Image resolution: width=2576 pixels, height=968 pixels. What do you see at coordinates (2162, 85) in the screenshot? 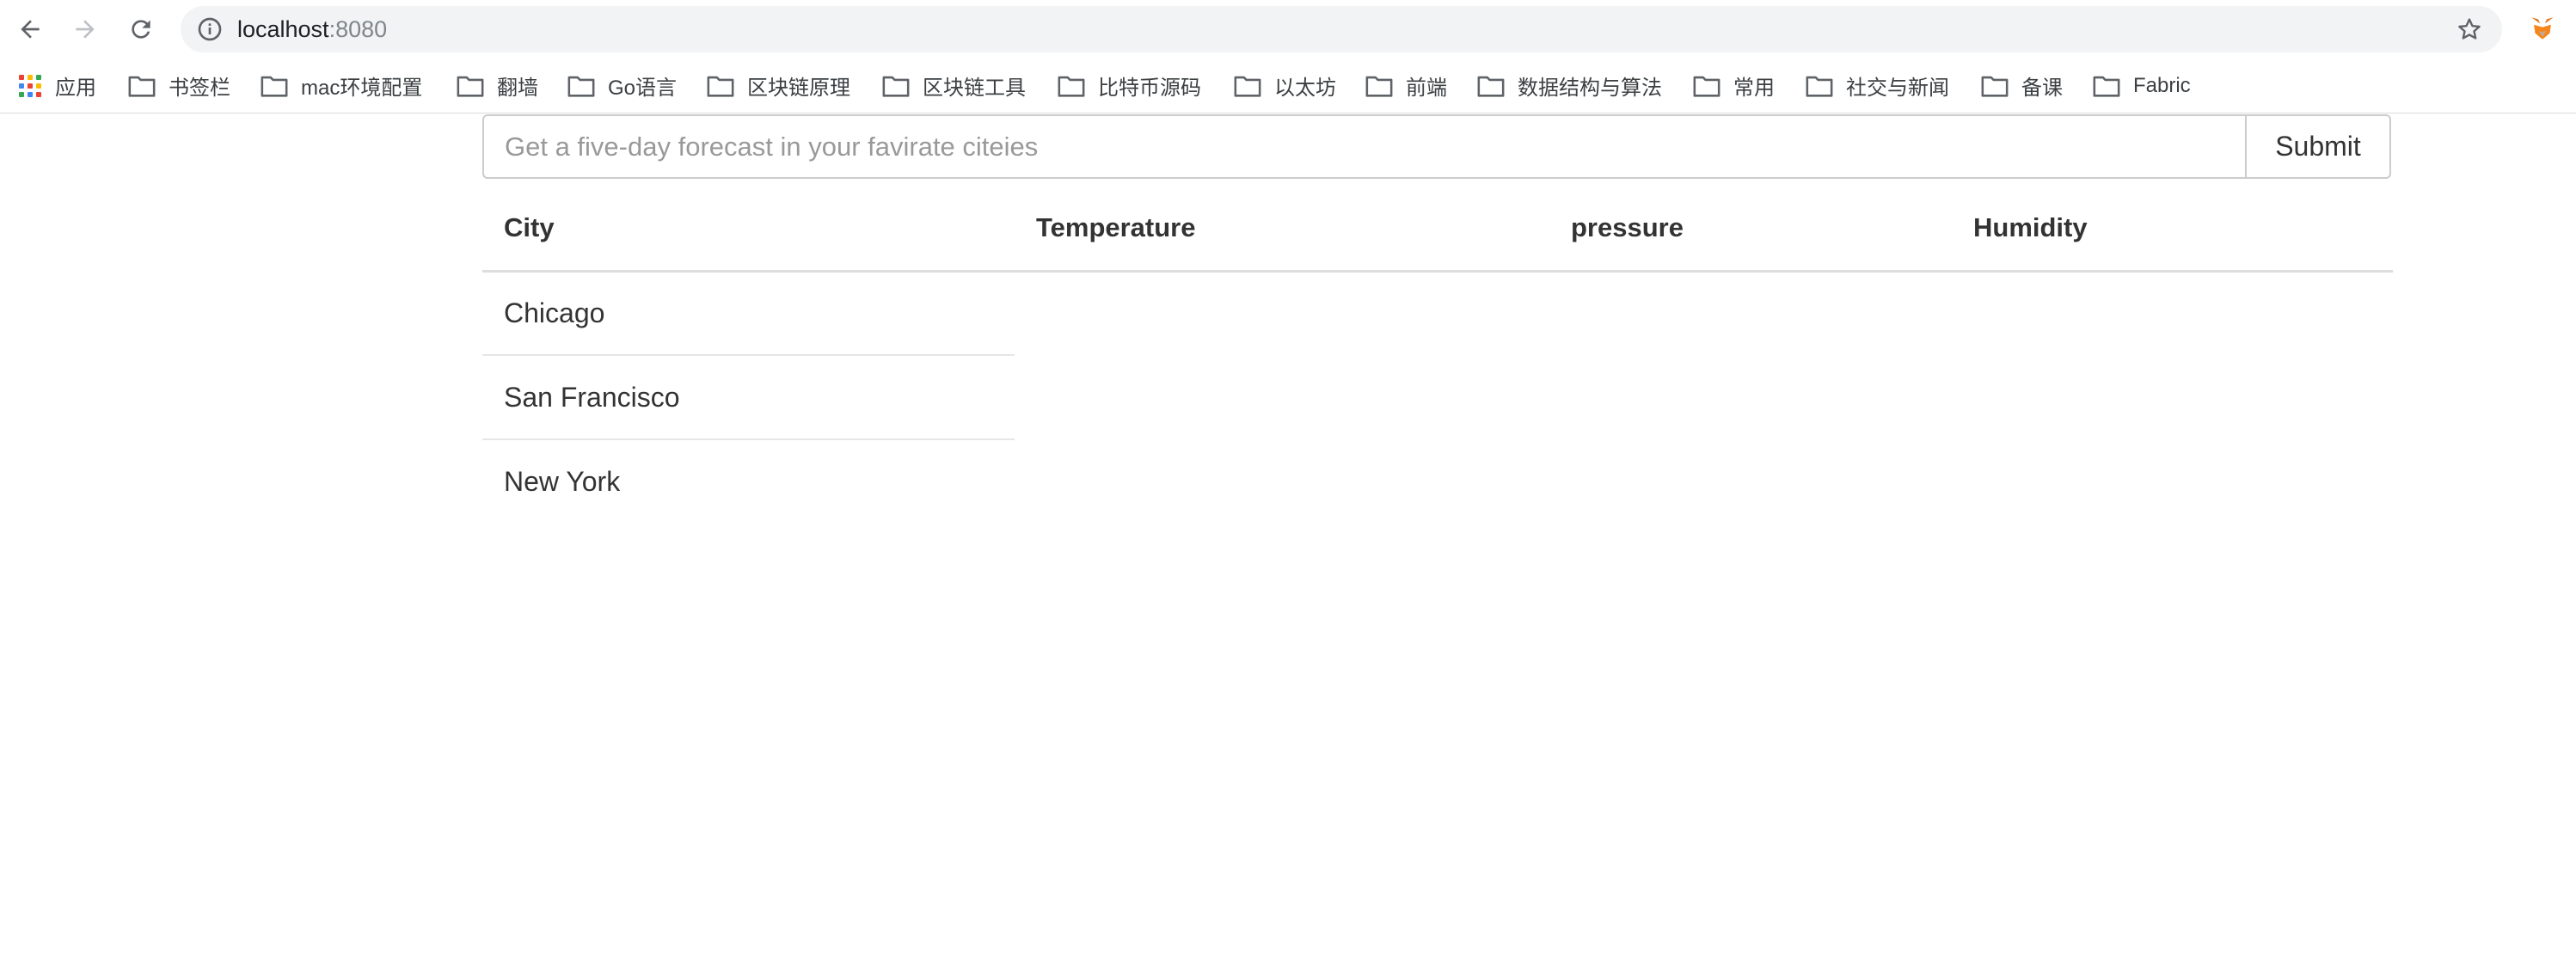
I see `bookmark-label: Fabric` at bounding box center [2162, 85].